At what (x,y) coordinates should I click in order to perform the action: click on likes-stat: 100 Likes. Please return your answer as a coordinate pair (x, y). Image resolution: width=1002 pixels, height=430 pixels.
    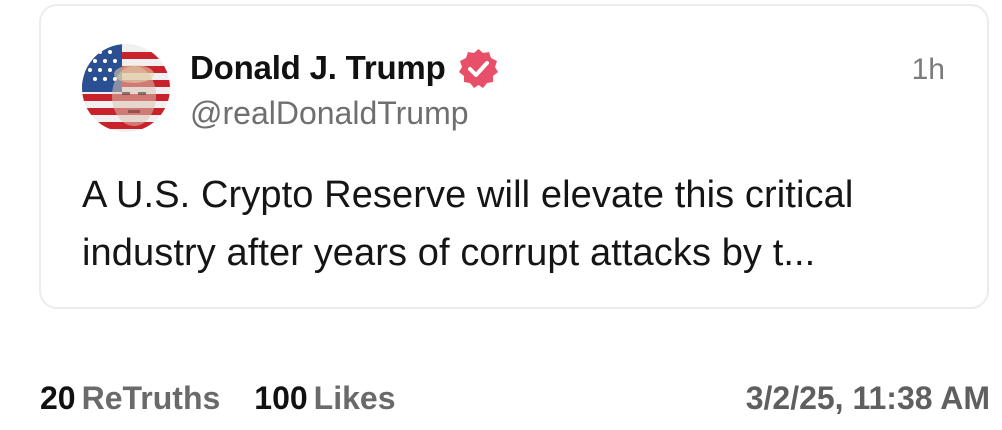
    Looking at the image, I should click on (324, 398).